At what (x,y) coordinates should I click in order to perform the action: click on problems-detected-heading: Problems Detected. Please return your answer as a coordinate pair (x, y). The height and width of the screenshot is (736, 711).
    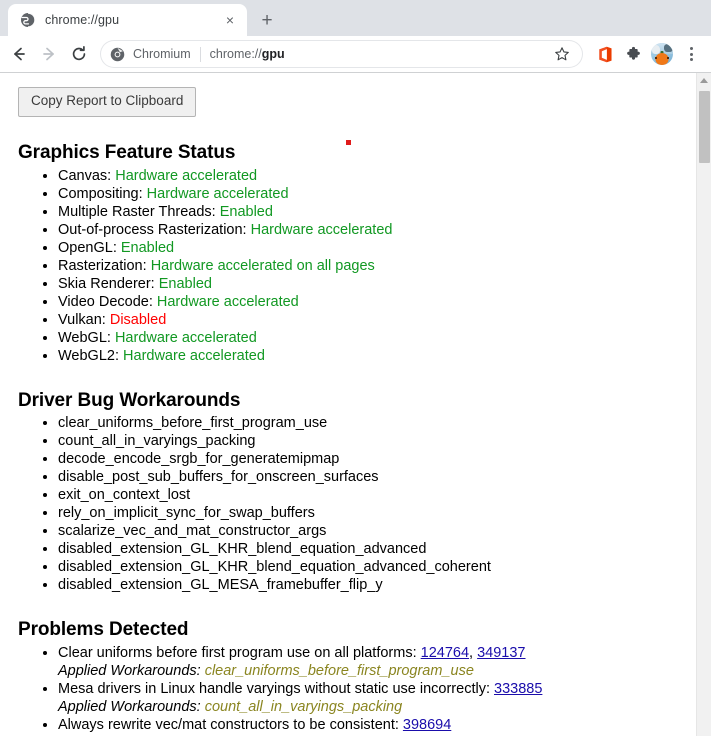
    Looking at the image, I should click on (103, 630).